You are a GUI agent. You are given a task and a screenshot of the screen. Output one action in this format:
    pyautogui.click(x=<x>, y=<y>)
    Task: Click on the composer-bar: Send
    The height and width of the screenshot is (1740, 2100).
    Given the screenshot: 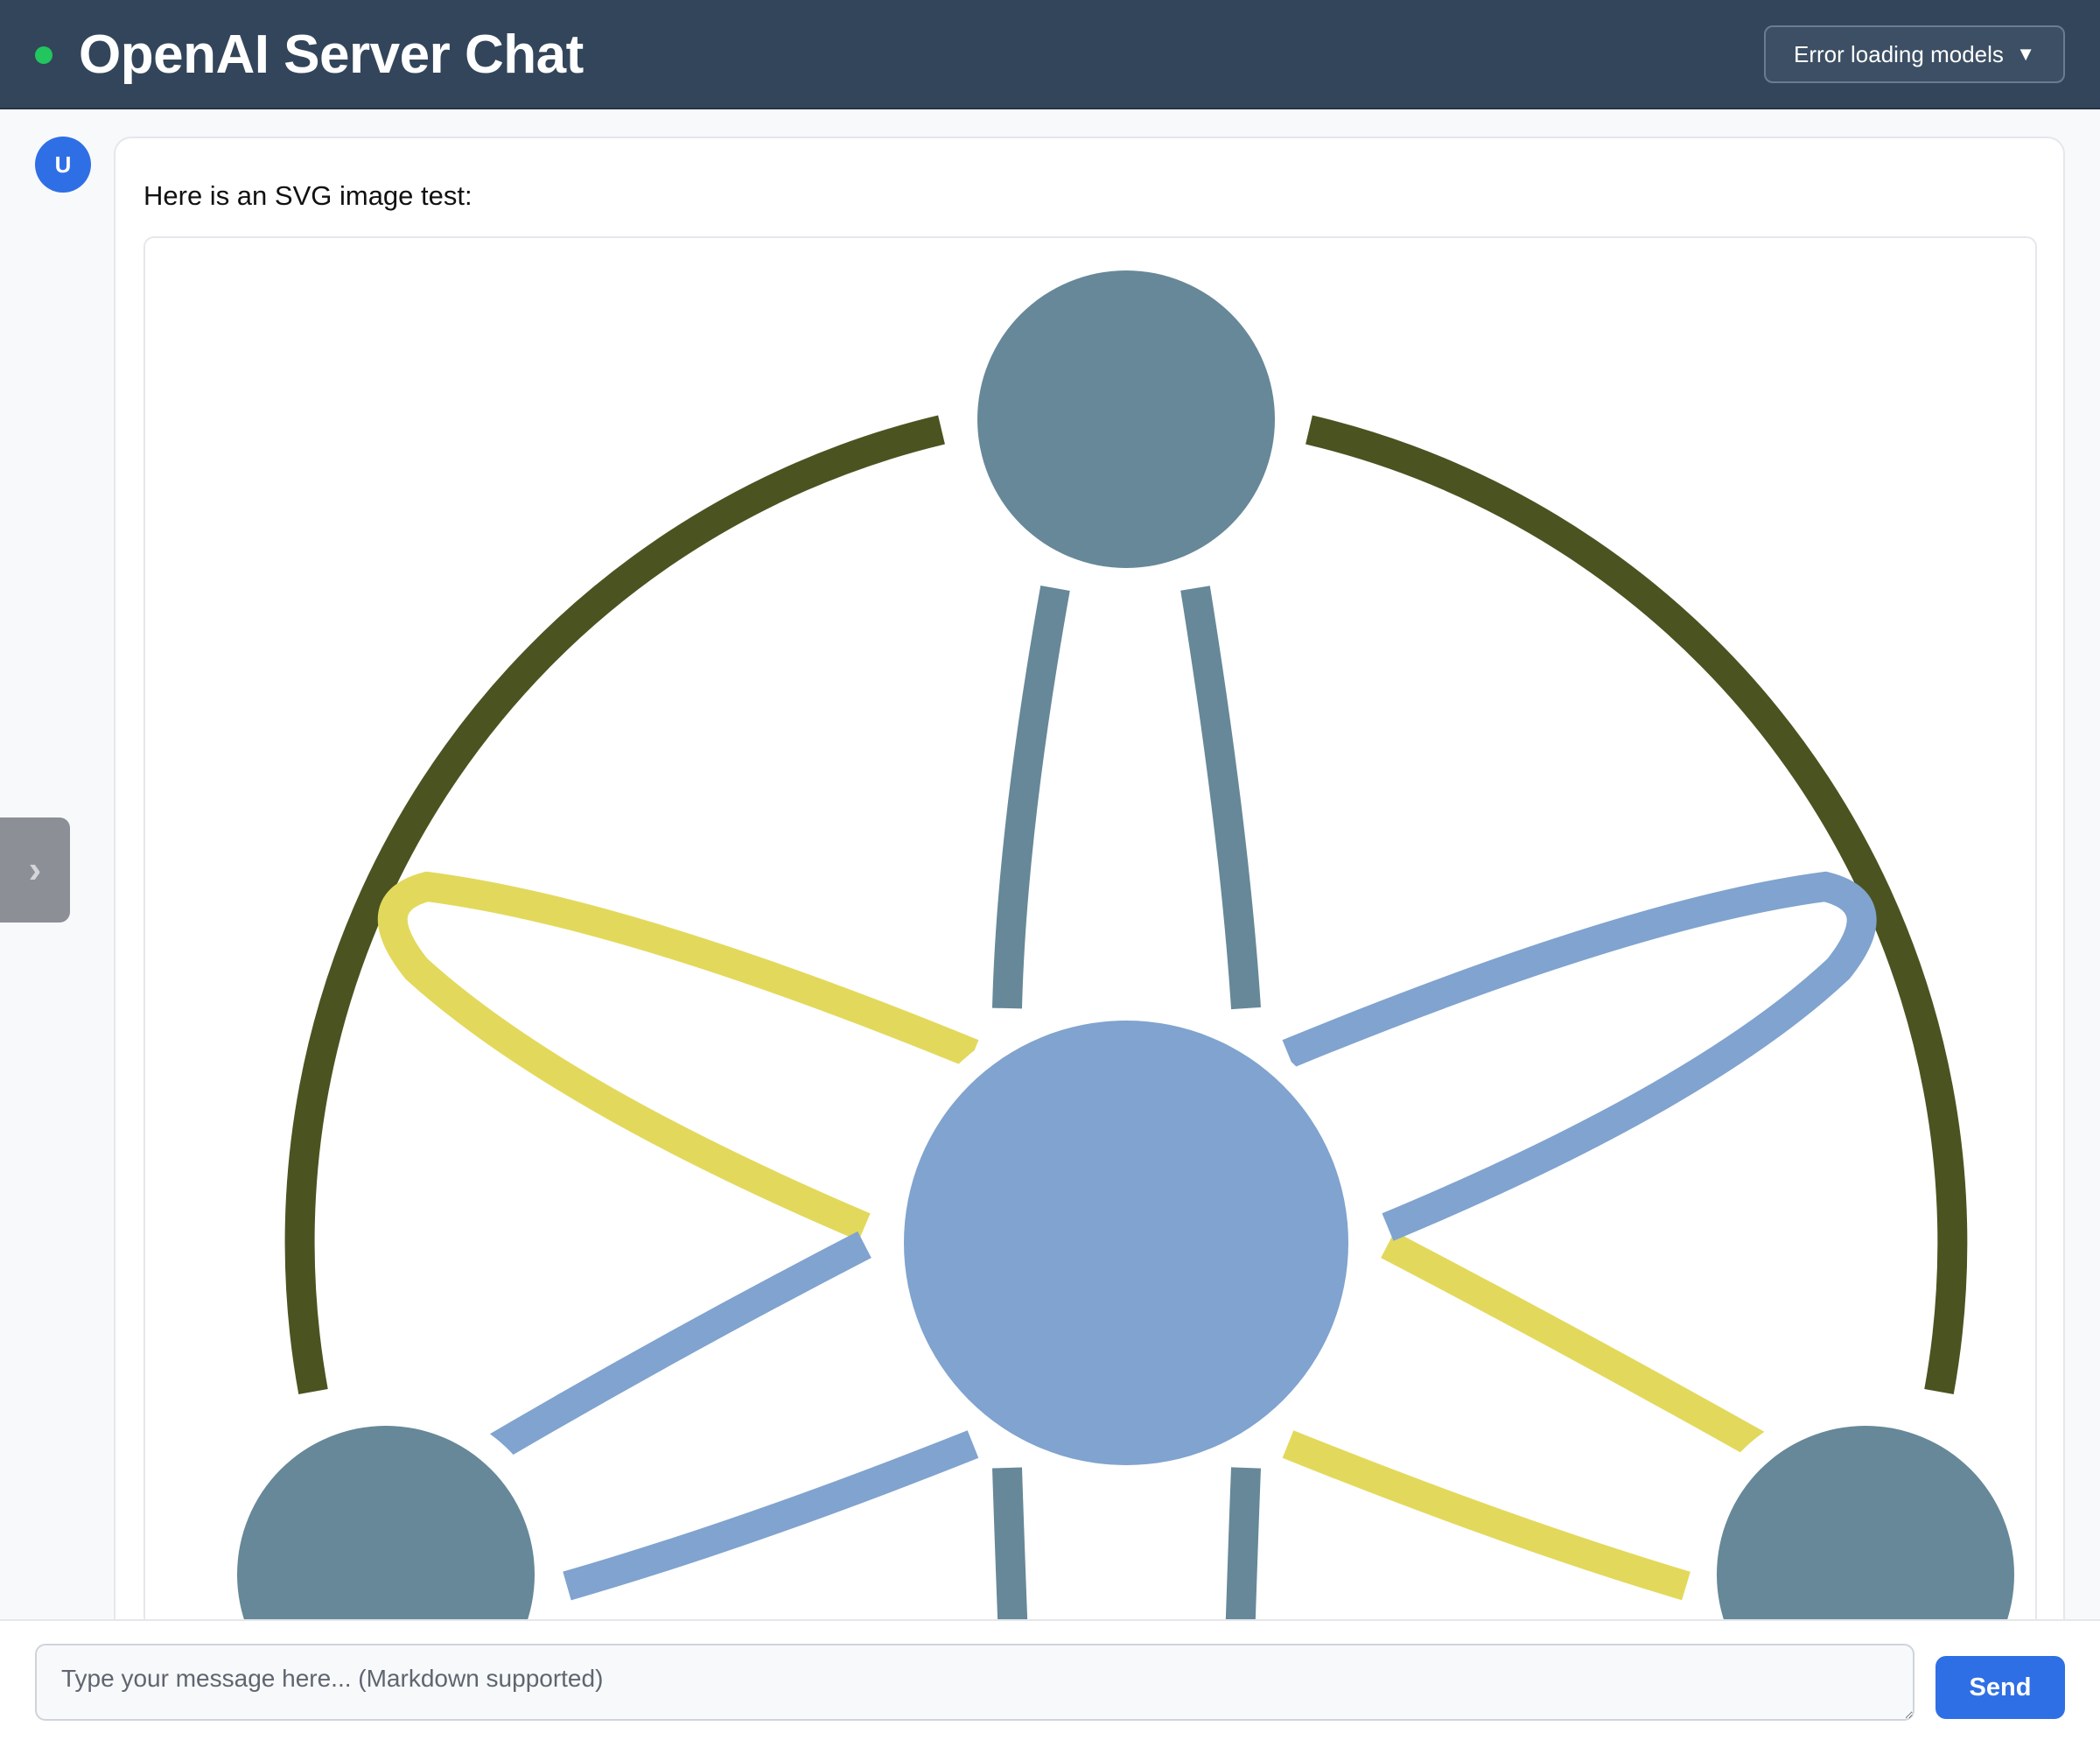 What is the action you would take?
    pyautogui.click(x=1050, y=1679)
    